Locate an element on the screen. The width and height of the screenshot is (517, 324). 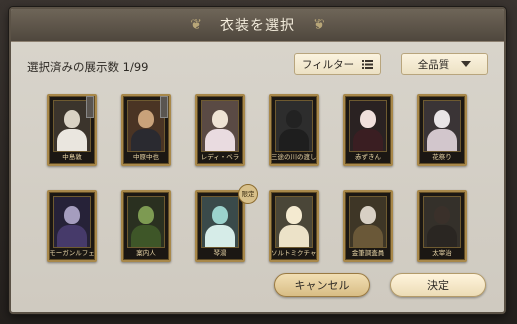
costume-card: 中原中也 is located at coordinates (149, 135).